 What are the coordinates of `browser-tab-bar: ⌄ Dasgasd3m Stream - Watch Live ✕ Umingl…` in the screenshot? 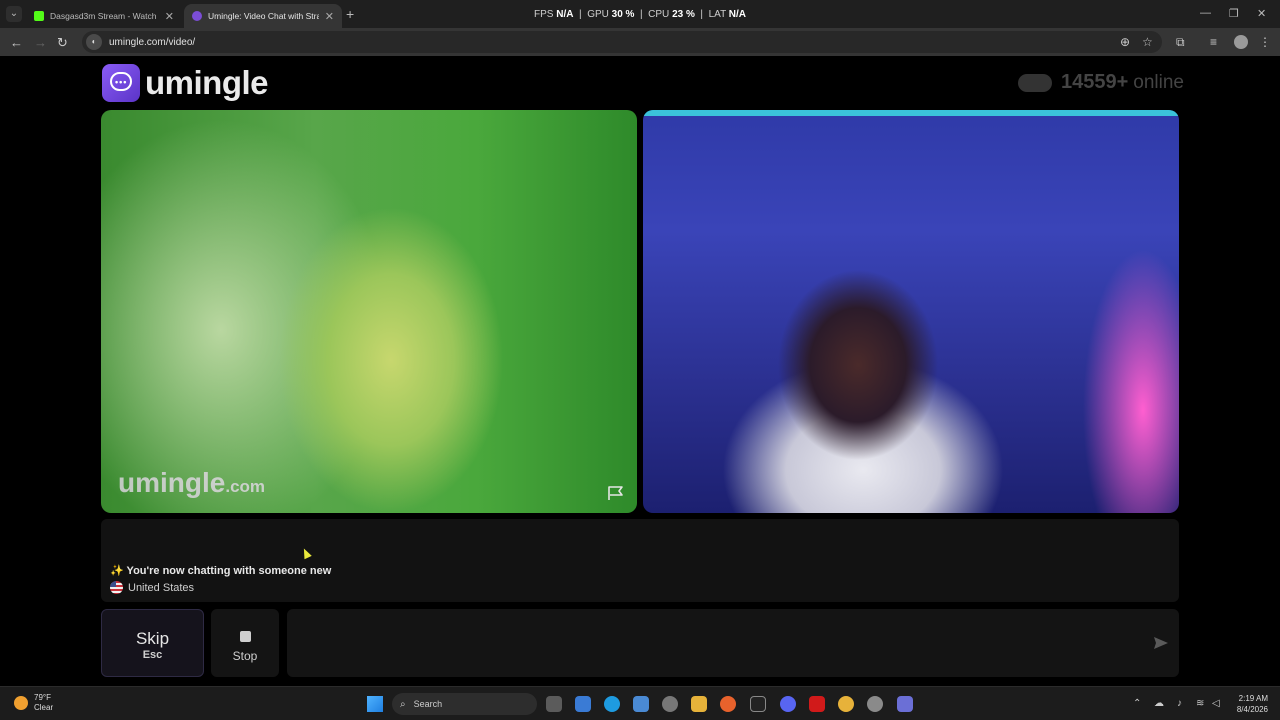 It's located at (640, 14).